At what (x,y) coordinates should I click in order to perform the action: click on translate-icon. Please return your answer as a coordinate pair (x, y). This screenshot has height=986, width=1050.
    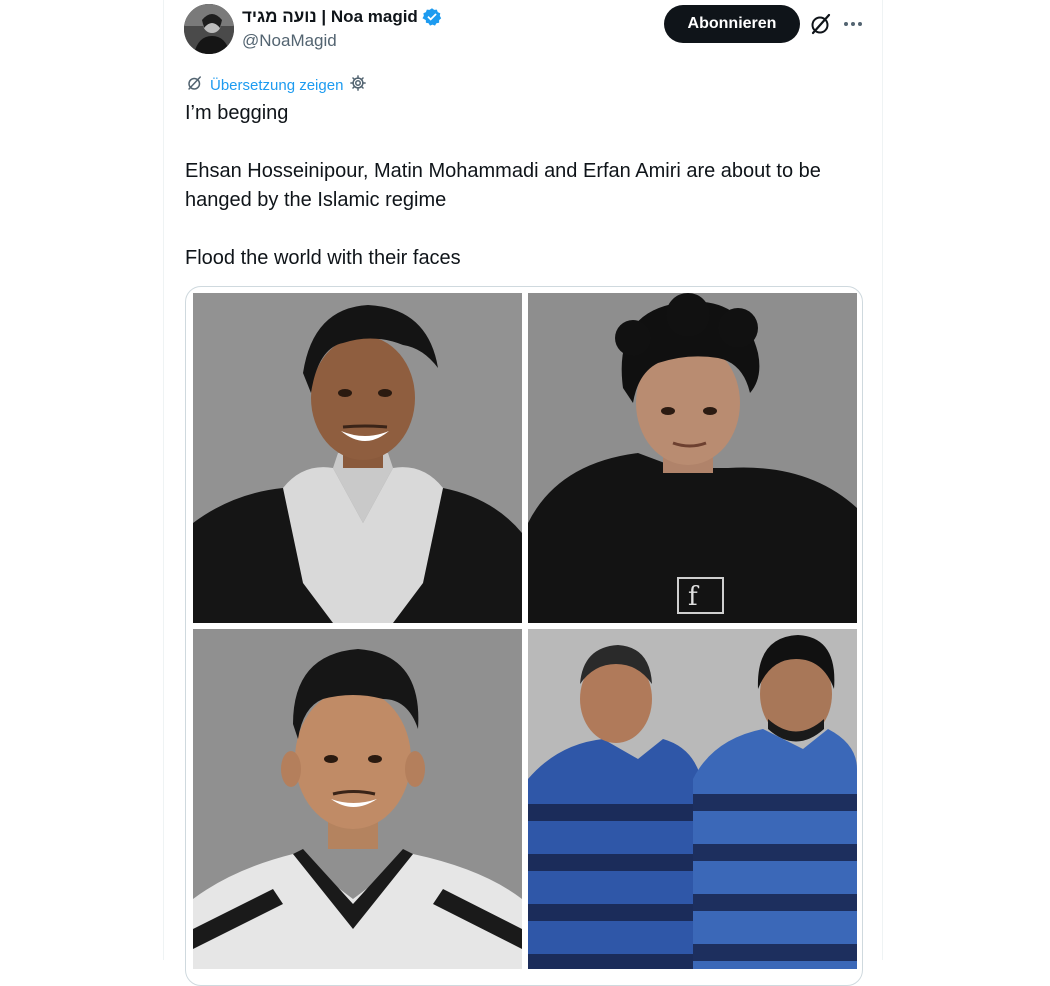
    Looking at the image, I should click on (195, 85).